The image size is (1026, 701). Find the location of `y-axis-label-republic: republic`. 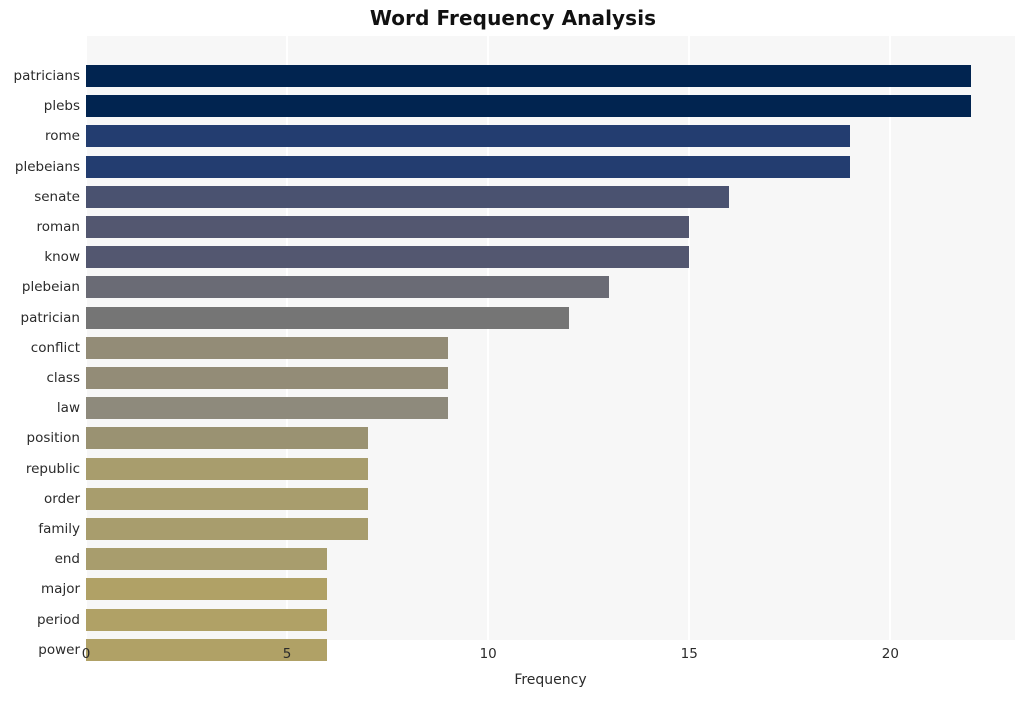

y-axis-label-republic: republic is located at coordinates (52, 468).